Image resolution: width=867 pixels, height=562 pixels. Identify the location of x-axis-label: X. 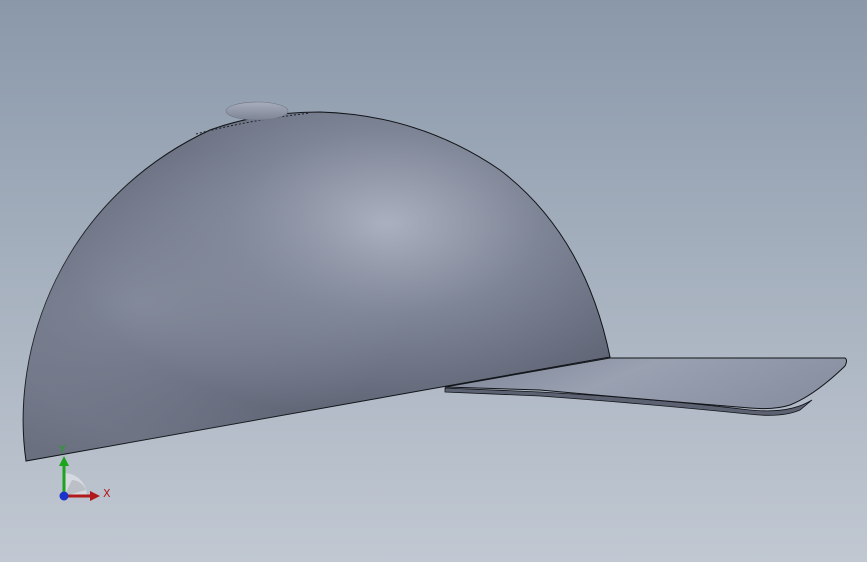
(107, 493).